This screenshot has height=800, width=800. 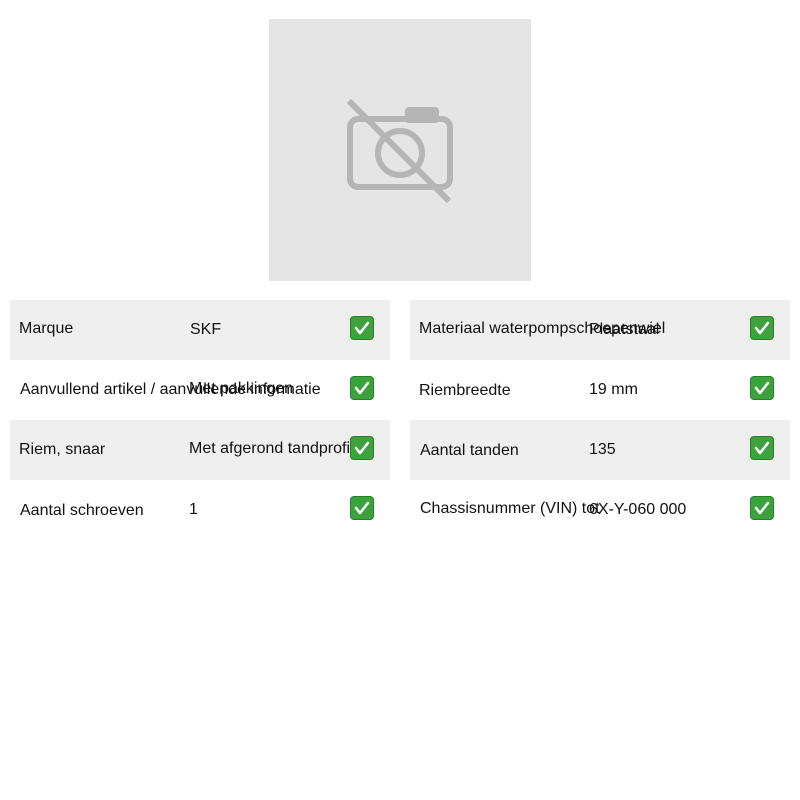 I want to click on spec-label: Aantal tanden, so click(x=469, y=450).